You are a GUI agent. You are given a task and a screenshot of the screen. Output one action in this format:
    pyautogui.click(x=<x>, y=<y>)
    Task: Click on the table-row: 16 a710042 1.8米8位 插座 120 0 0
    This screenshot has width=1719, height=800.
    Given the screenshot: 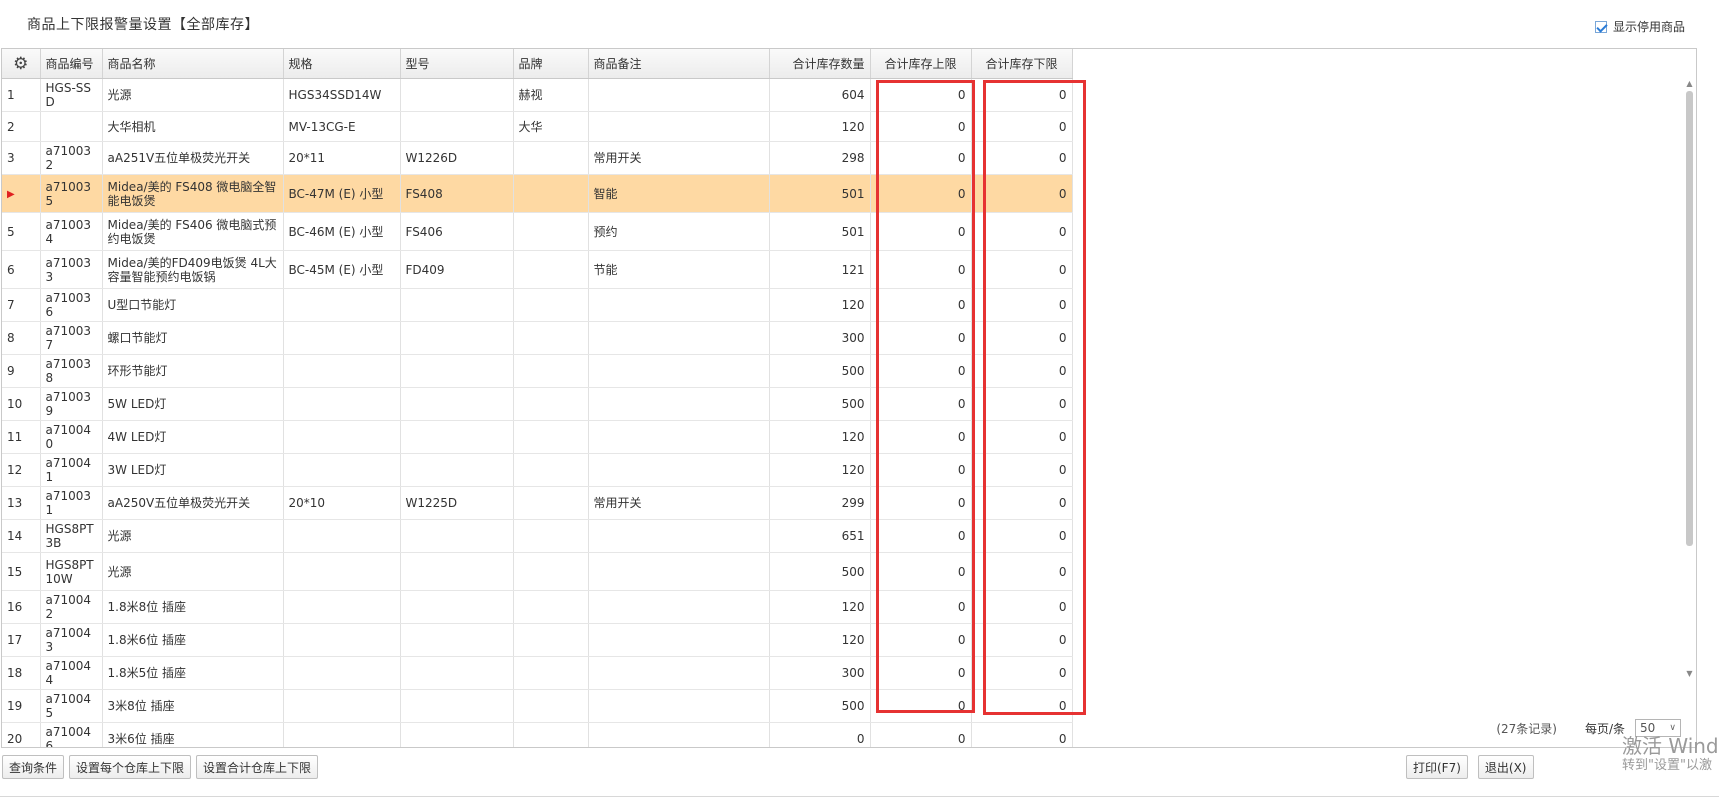 What is the action you would take?
    pyautogui.click(x=537, y=607)
    